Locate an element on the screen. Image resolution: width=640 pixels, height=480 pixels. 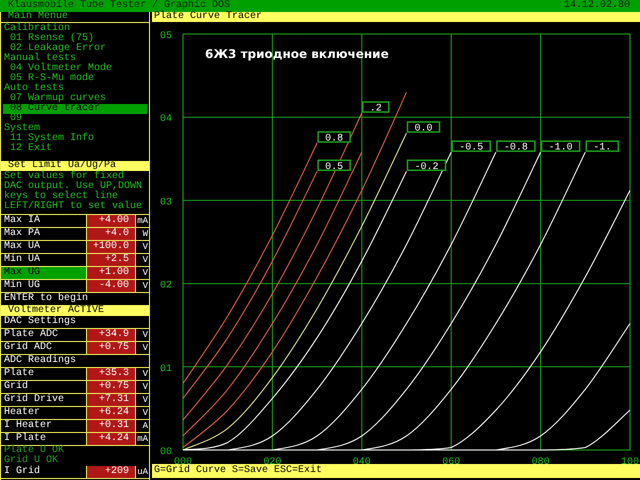
series-label: 0.5 is located at coordinates (334, 167).